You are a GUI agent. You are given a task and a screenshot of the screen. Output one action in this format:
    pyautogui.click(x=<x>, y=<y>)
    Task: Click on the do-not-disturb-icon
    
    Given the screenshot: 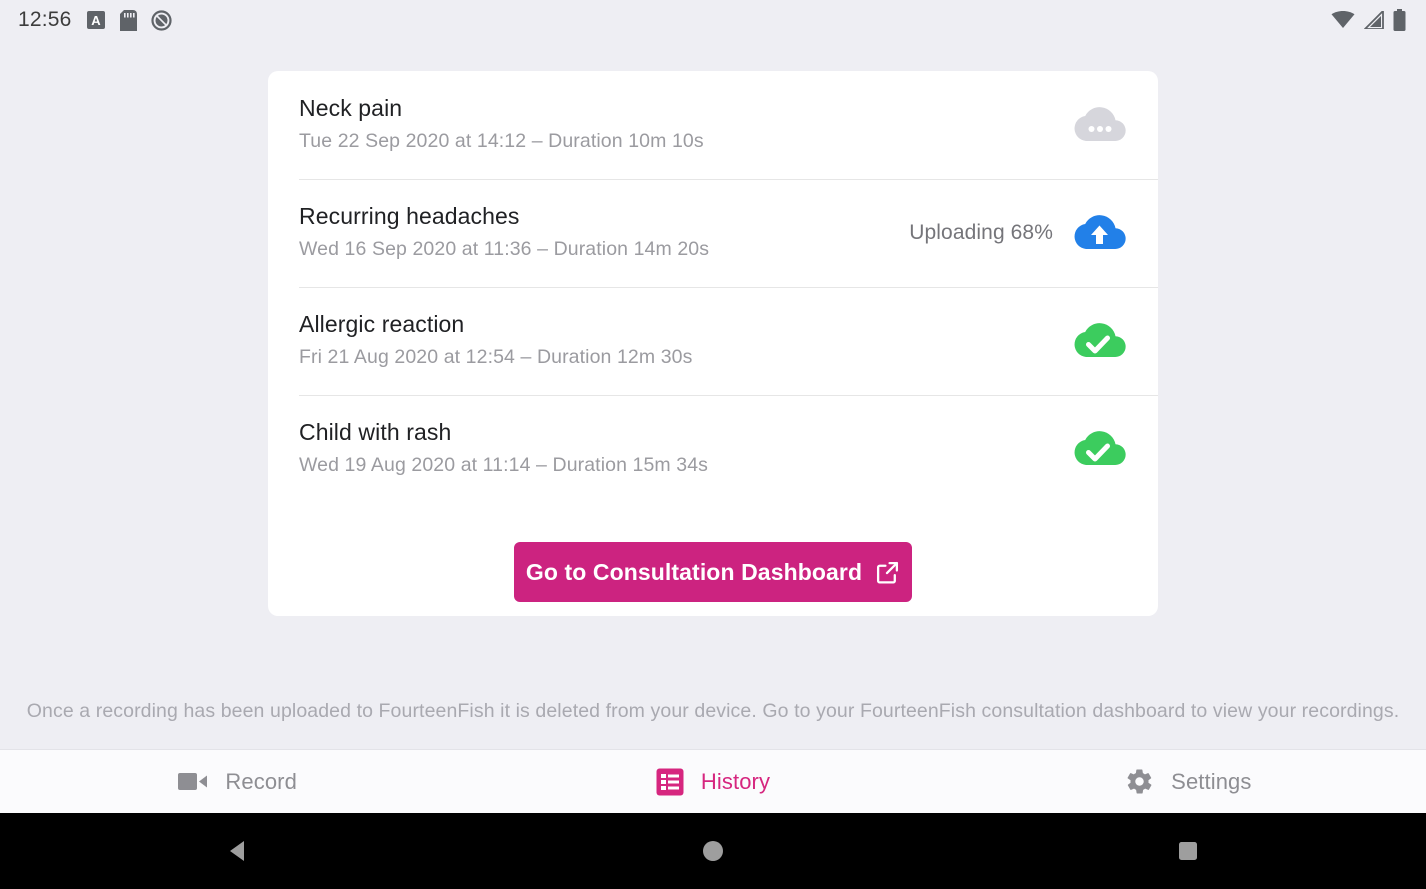 What is the action you would take?
    pyautogui.click(x=161, y=20)
    